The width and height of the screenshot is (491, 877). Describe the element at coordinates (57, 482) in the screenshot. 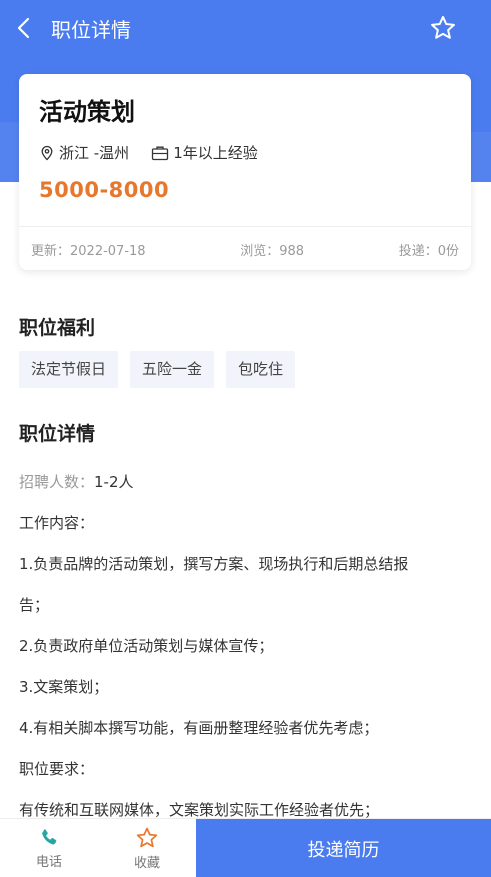

I see `headcount-label: 招聘人数：` at that location.